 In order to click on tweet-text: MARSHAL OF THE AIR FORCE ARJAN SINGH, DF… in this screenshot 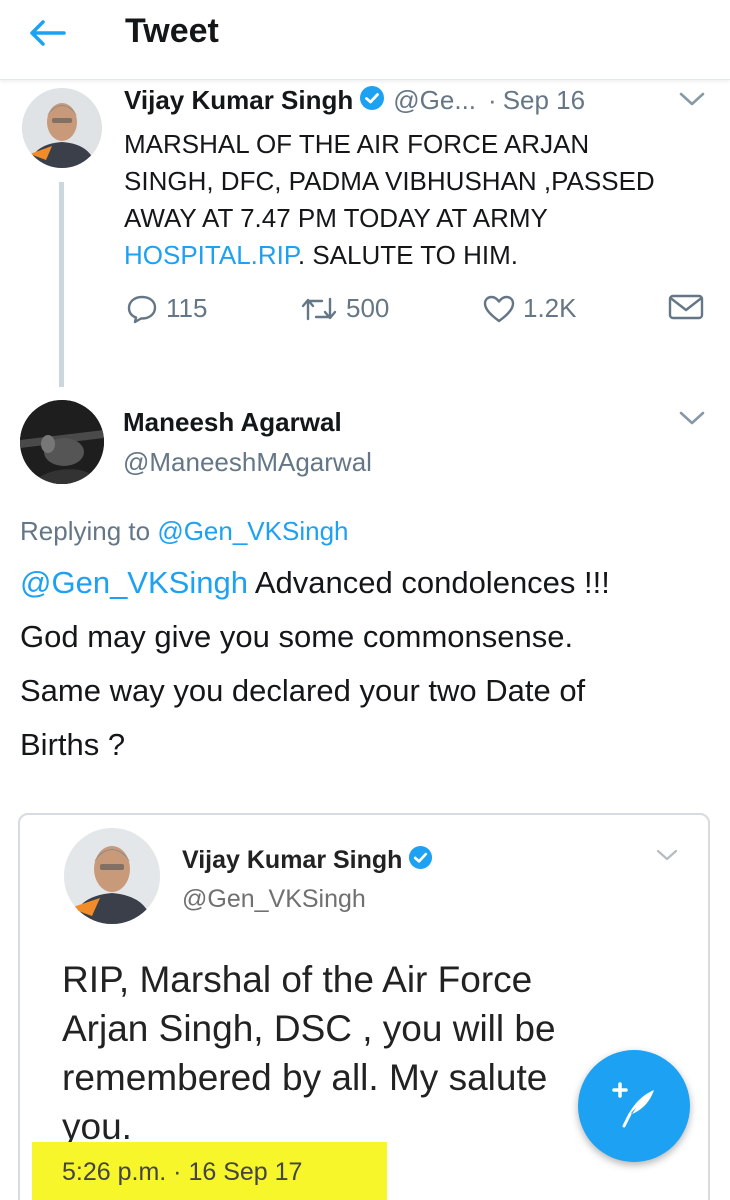, I will do `click(419, 200)`.